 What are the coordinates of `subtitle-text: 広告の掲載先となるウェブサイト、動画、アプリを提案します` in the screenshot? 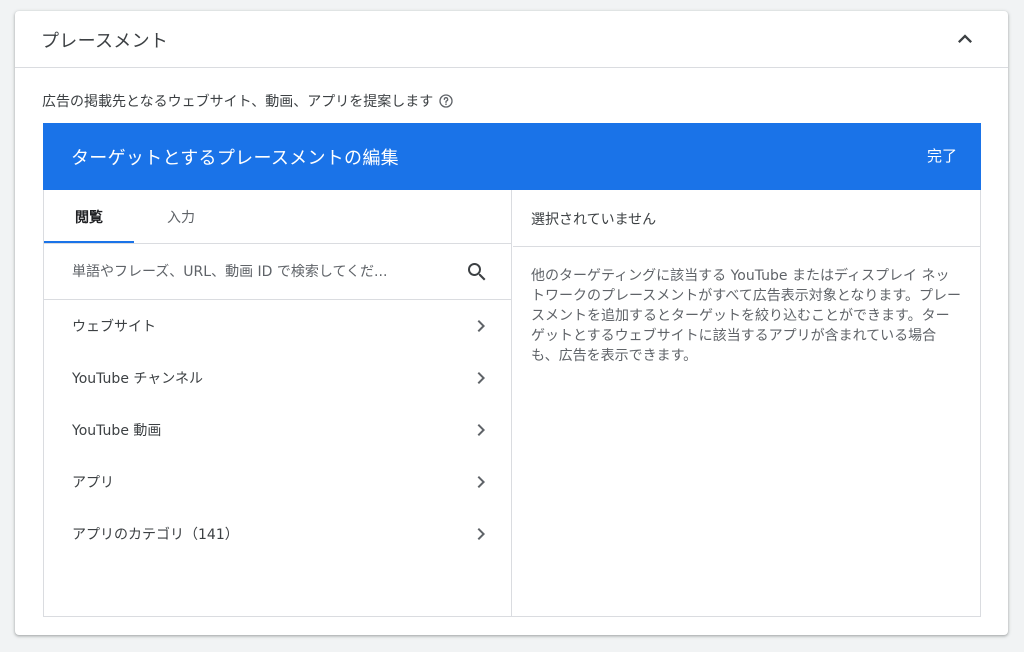 It's located at (238, 102).